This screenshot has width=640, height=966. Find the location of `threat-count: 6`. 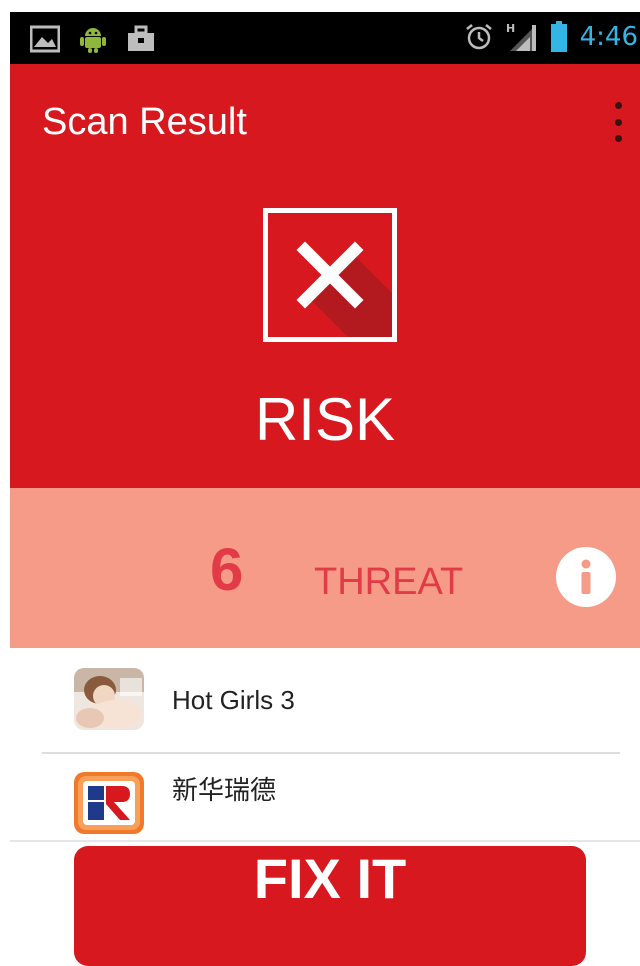

threat-count: 6 is located at coordinates (227, 569).